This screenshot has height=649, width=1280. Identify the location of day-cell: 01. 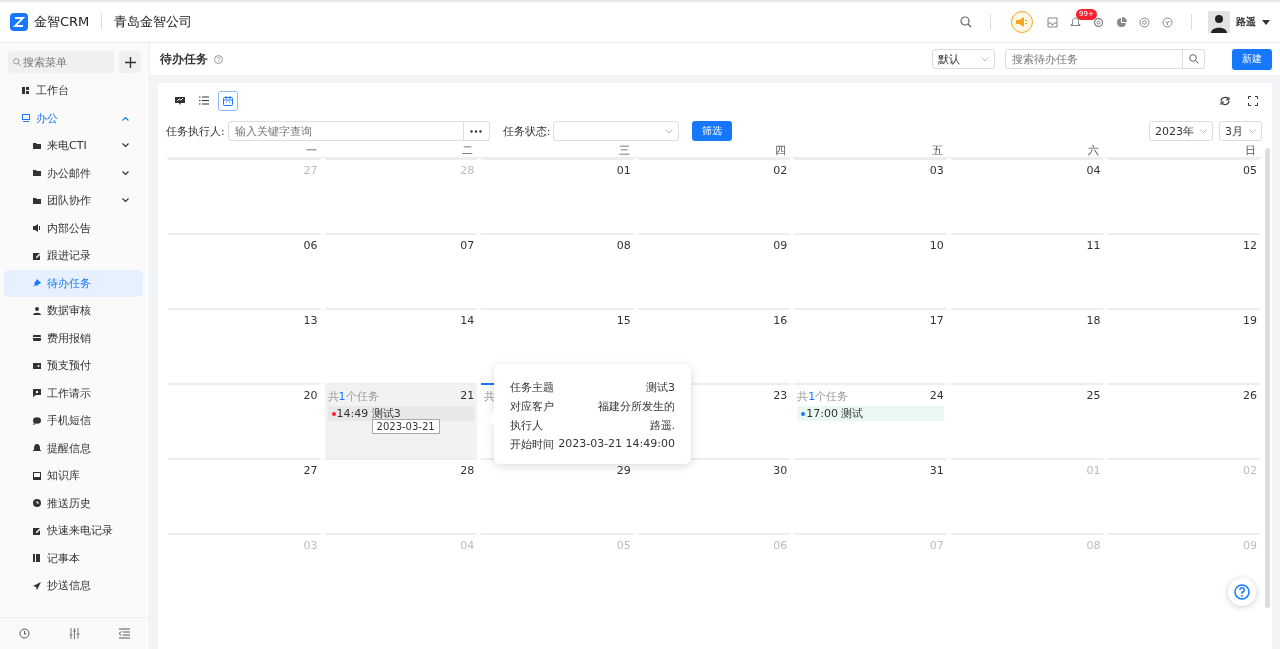
(557, 195).